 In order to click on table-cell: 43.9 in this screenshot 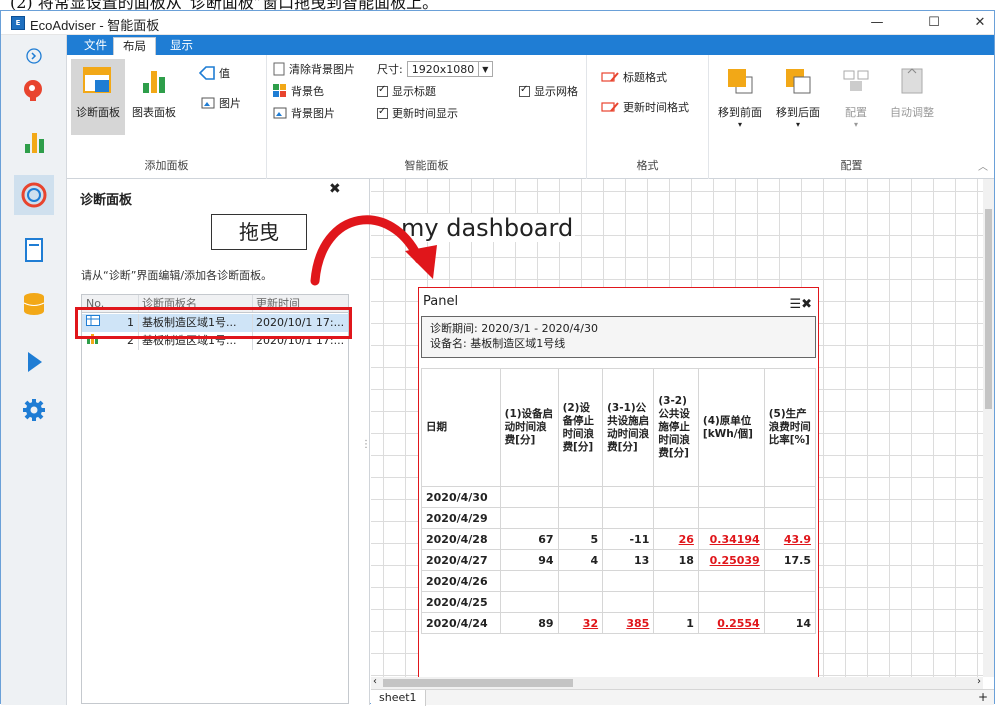, I will do `click(790, 539)`.